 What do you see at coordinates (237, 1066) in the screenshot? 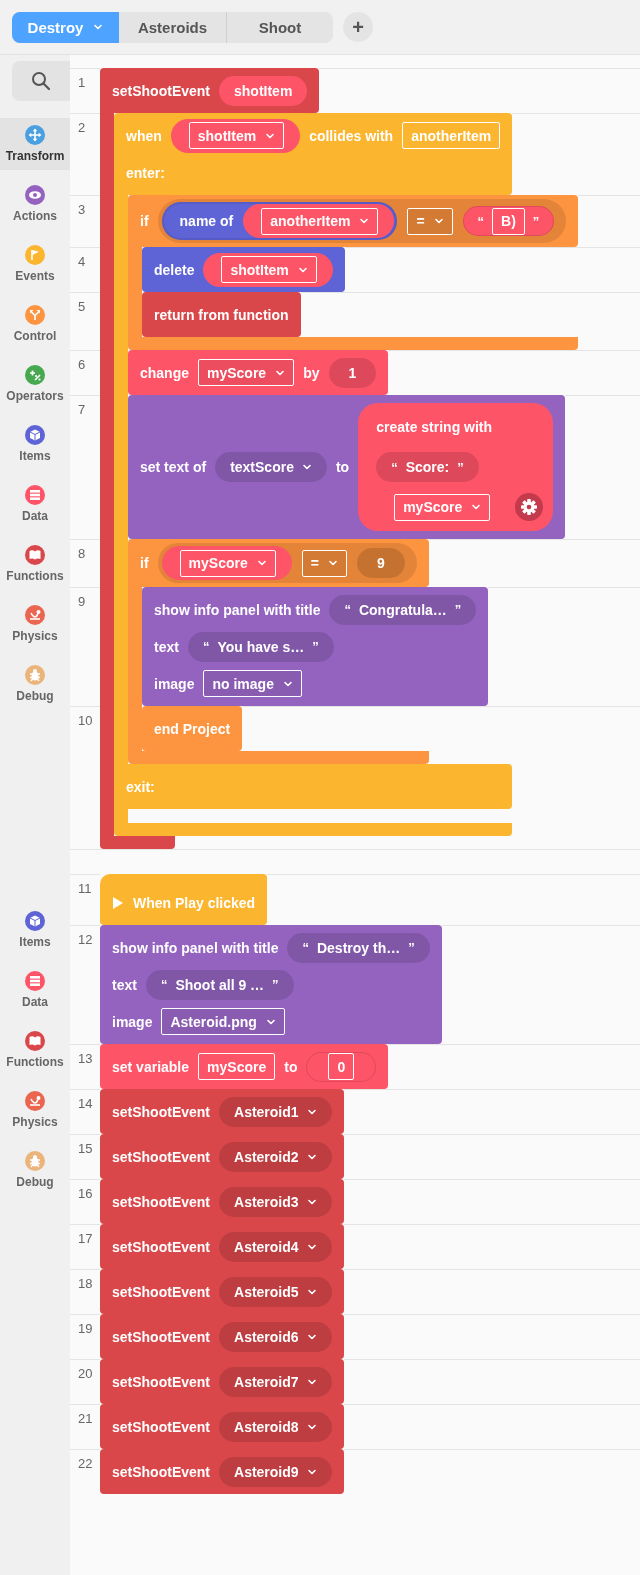
I see `text-field: myScore` at bounding box center [237, 1066].